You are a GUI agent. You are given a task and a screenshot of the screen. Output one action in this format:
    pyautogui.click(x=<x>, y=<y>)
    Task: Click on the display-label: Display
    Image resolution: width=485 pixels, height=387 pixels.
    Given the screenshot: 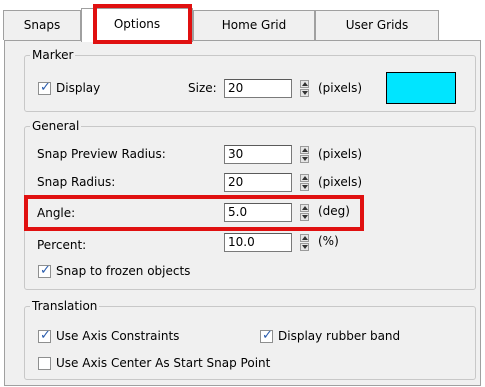 What is the action you would take?
    pyautogui.click(x=78, y=88)
    